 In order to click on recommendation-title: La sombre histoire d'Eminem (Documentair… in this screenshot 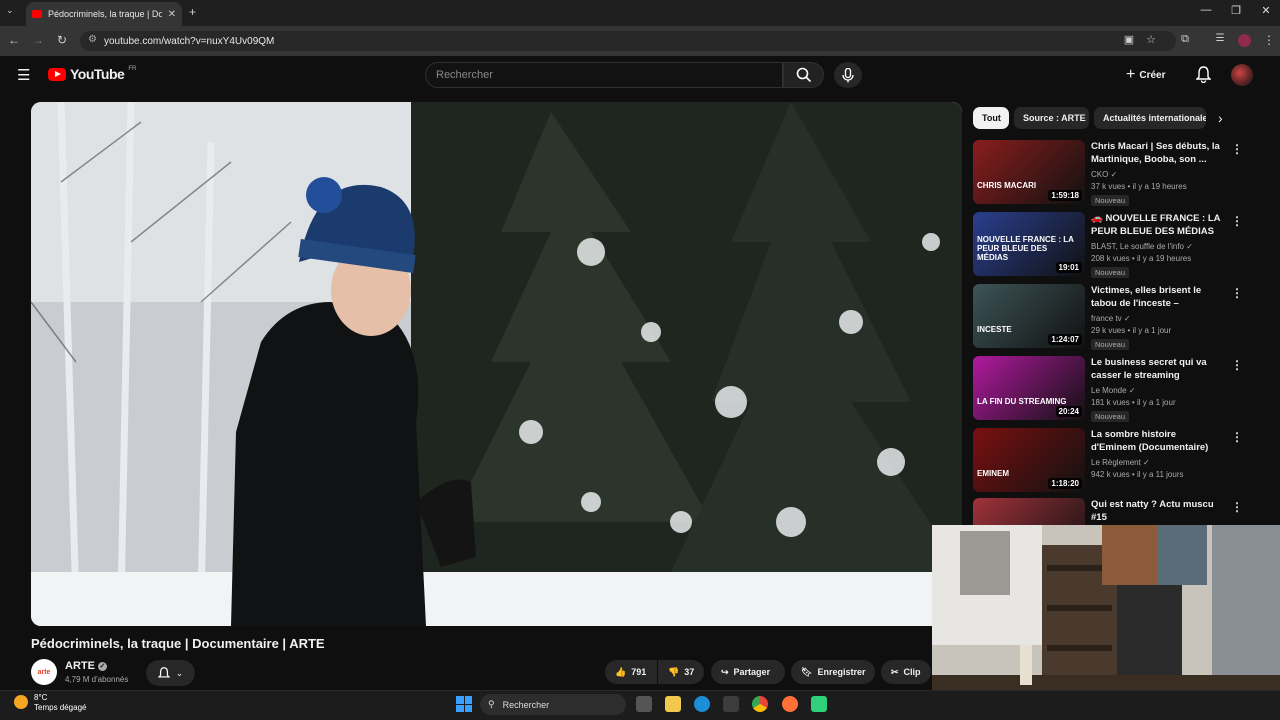, I will do `click(1157, 441)`.